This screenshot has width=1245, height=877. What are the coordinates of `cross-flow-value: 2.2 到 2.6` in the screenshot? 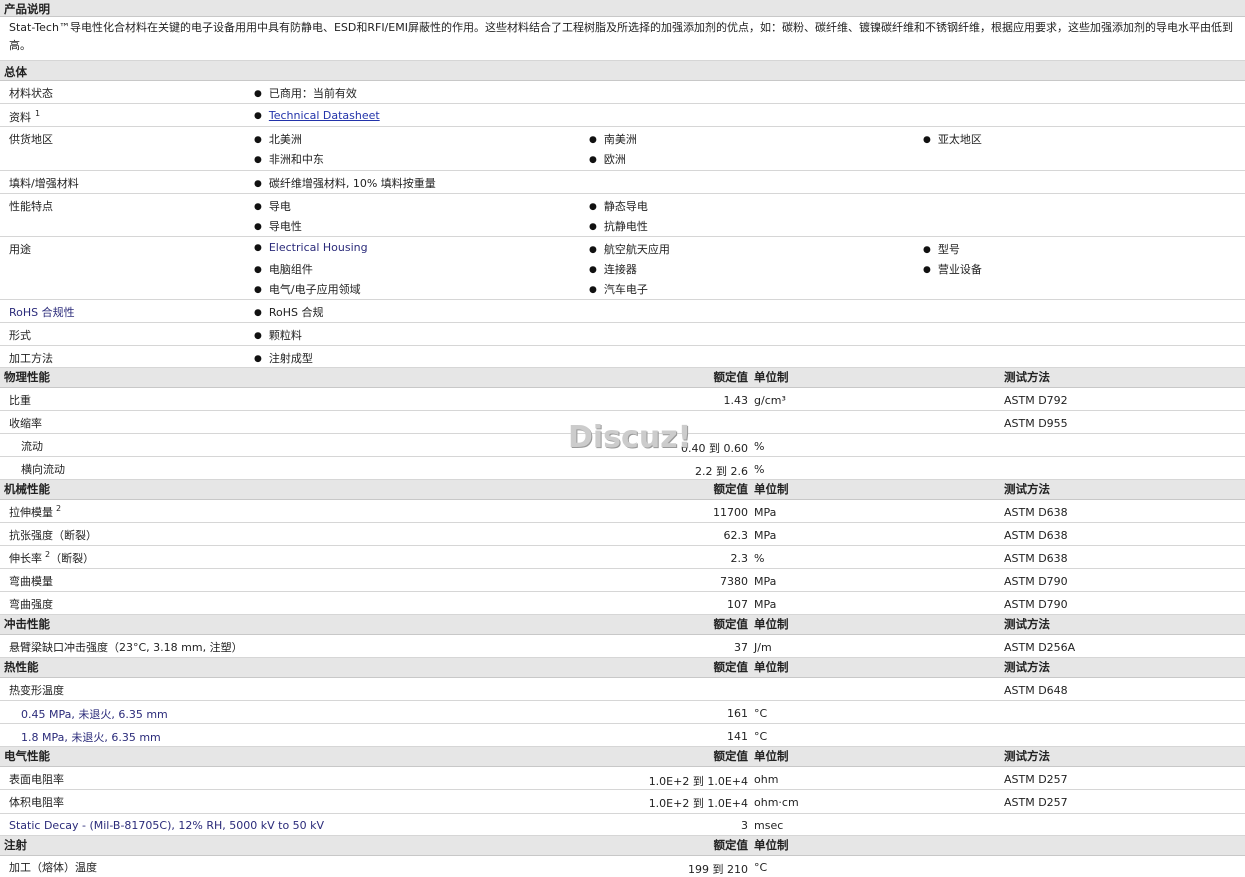 It's located at (721, 471).